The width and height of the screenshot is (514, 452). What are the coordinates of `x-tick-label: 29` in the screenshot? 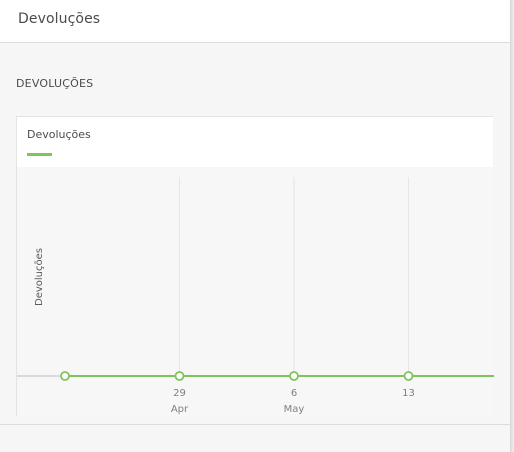 It's located at (179, 393).